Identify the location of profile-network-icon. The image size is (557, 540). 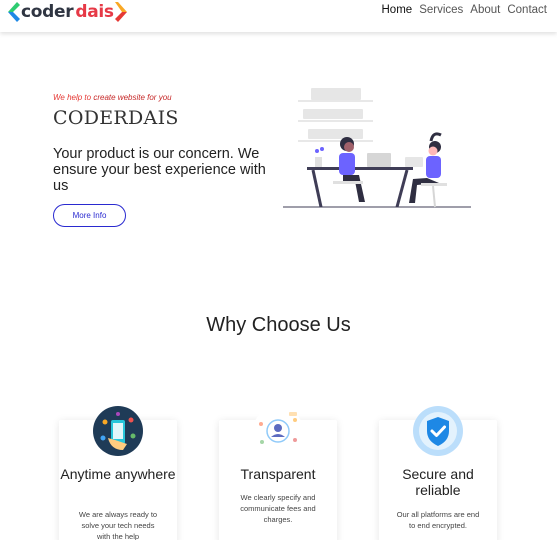
(278, 431).